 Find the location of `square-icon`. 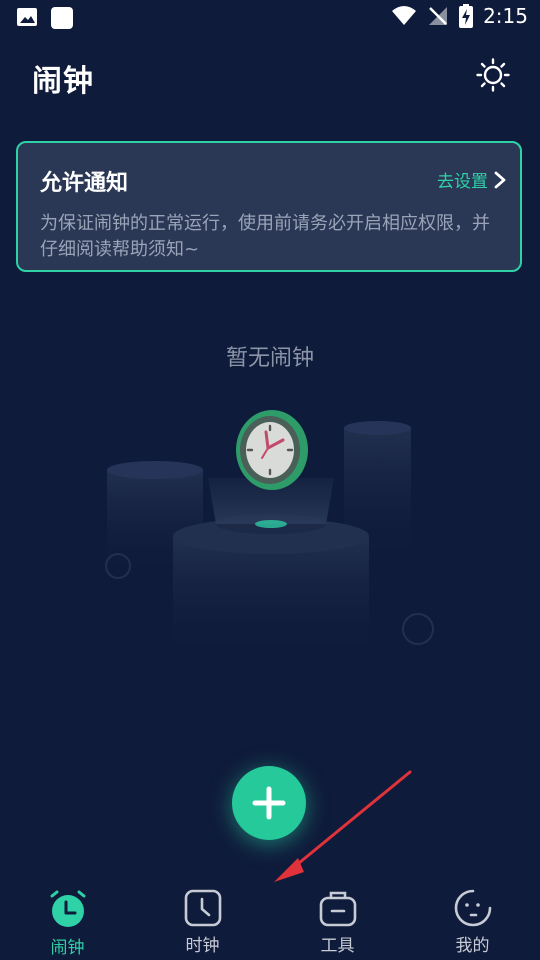

square-icon is located at coordinates (62, 18).